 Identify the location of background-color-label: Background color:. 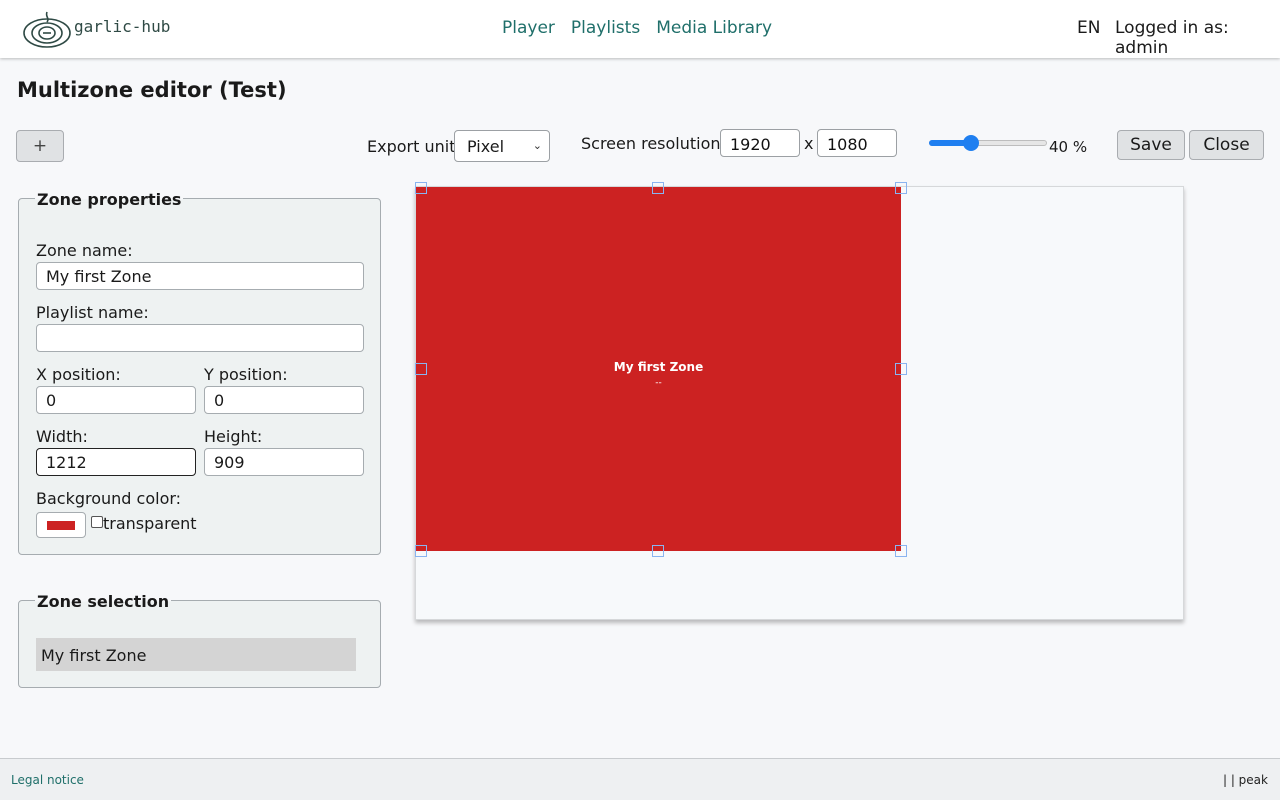
(109, 498).